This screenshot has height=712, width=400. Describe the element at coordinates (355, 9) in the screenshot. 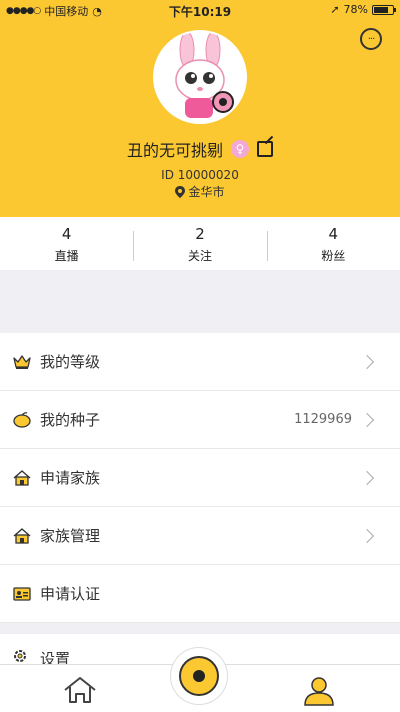

I see `battery-percent: 78%` at that location.